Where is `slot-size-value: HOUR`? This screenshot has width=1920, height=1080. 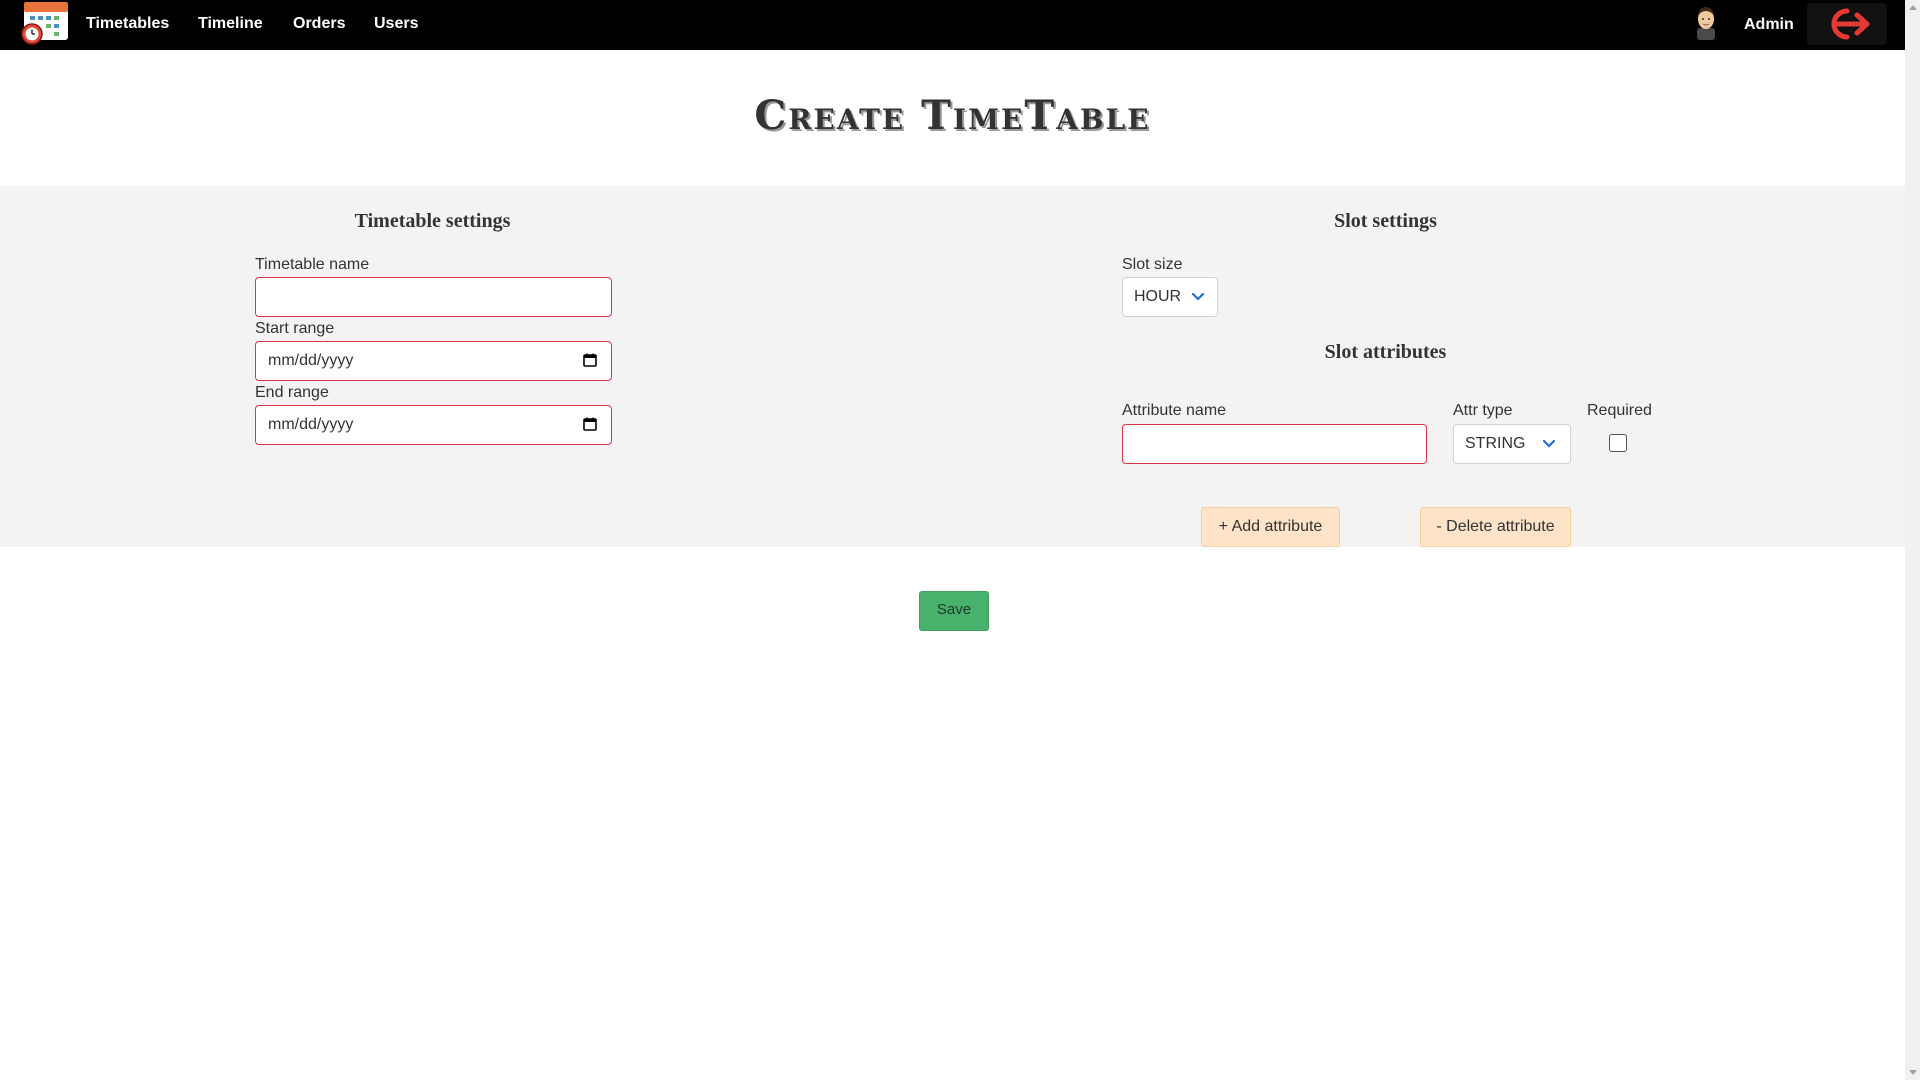
slot-size-value: HOUR is located at coordinates (1158, 296).